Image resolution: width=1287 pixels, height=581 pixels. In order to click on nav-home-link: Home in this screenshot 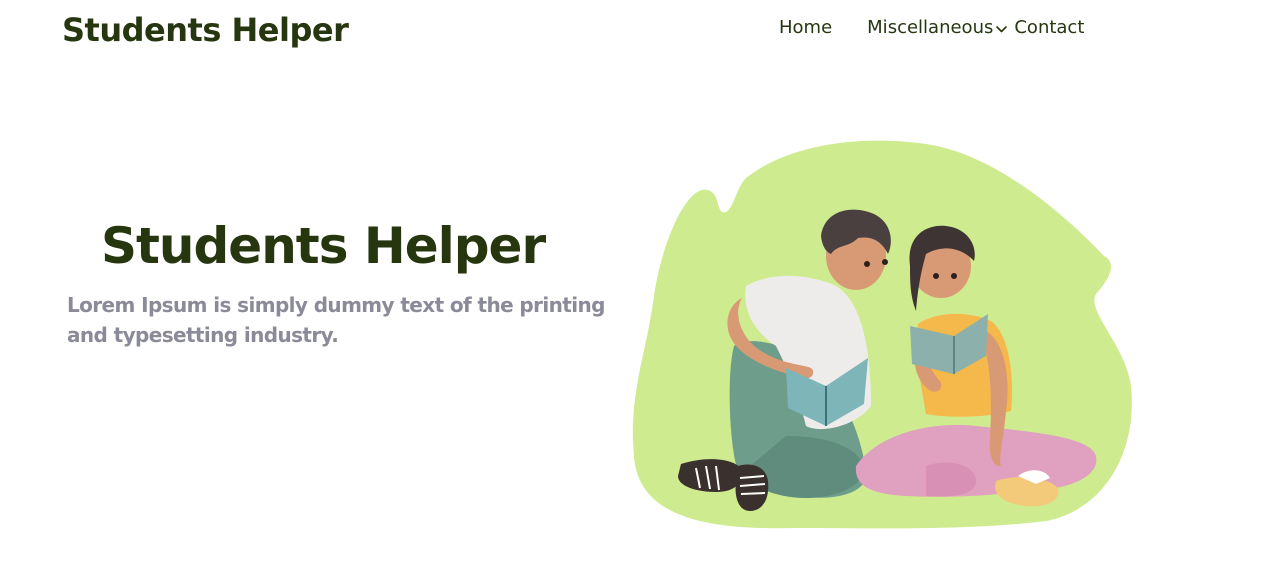, I will do `click(805, 27)`.